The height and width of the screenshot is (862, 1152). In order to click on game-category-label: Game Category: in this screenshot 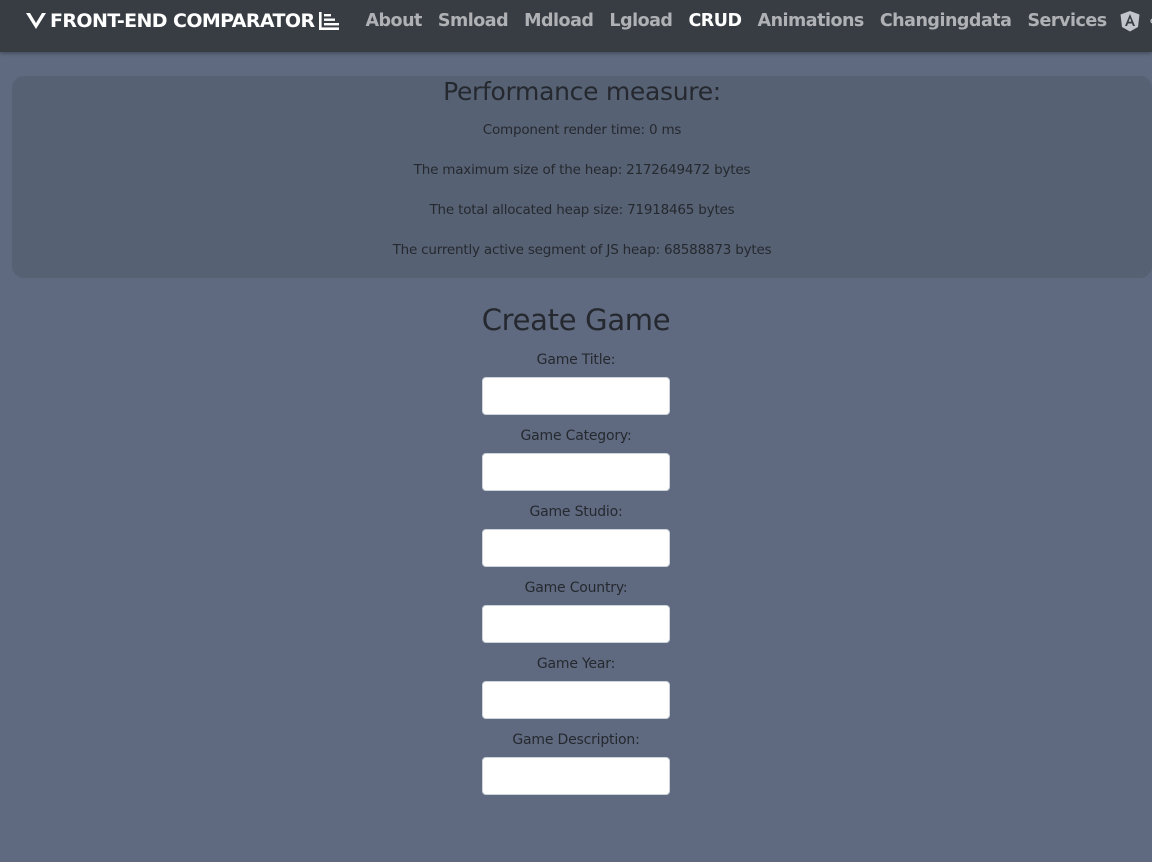, I will do `click(576, 436)`.